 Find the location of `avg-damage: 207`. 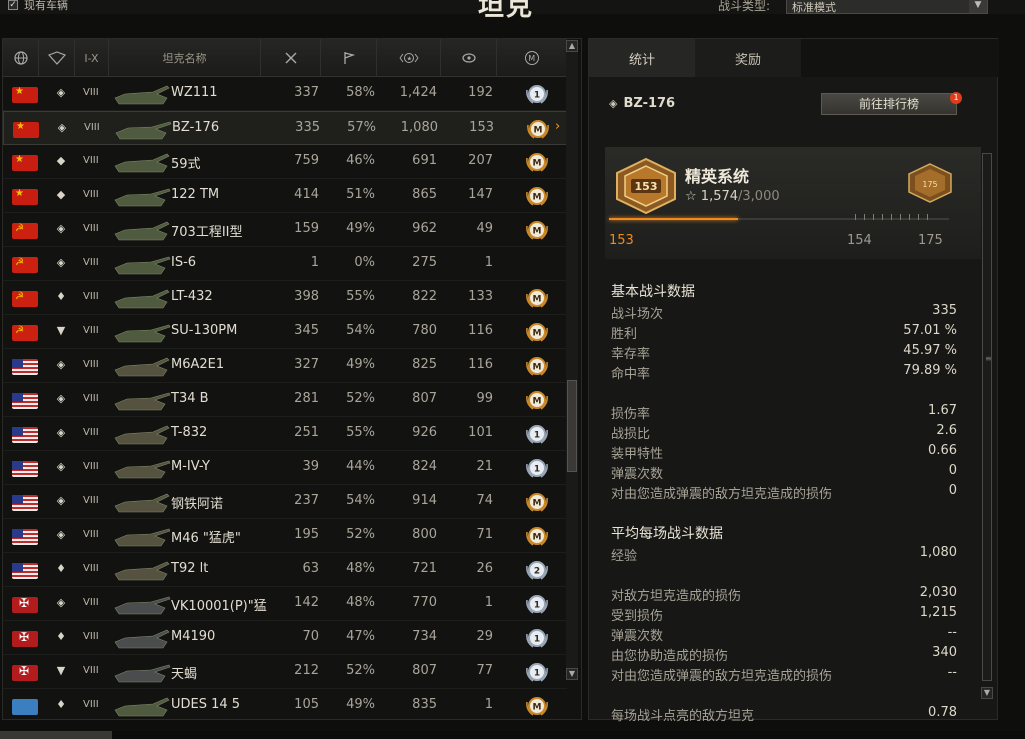

avg-damage: 207 is located at coordinates (480, 160).